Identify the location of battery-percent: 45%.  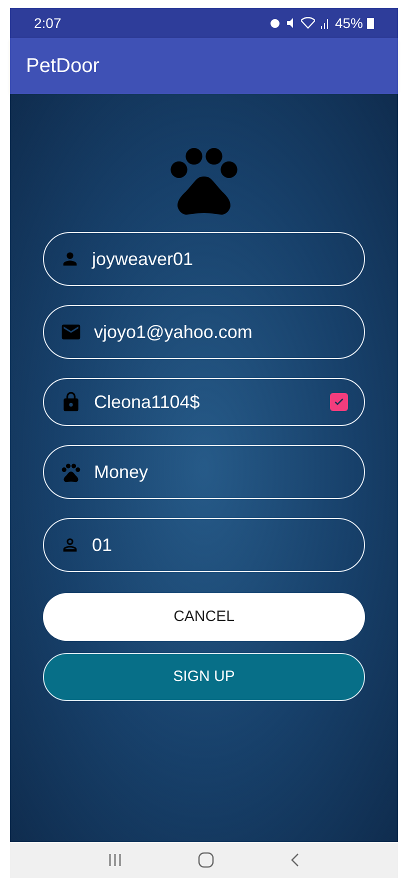
(348, 23).